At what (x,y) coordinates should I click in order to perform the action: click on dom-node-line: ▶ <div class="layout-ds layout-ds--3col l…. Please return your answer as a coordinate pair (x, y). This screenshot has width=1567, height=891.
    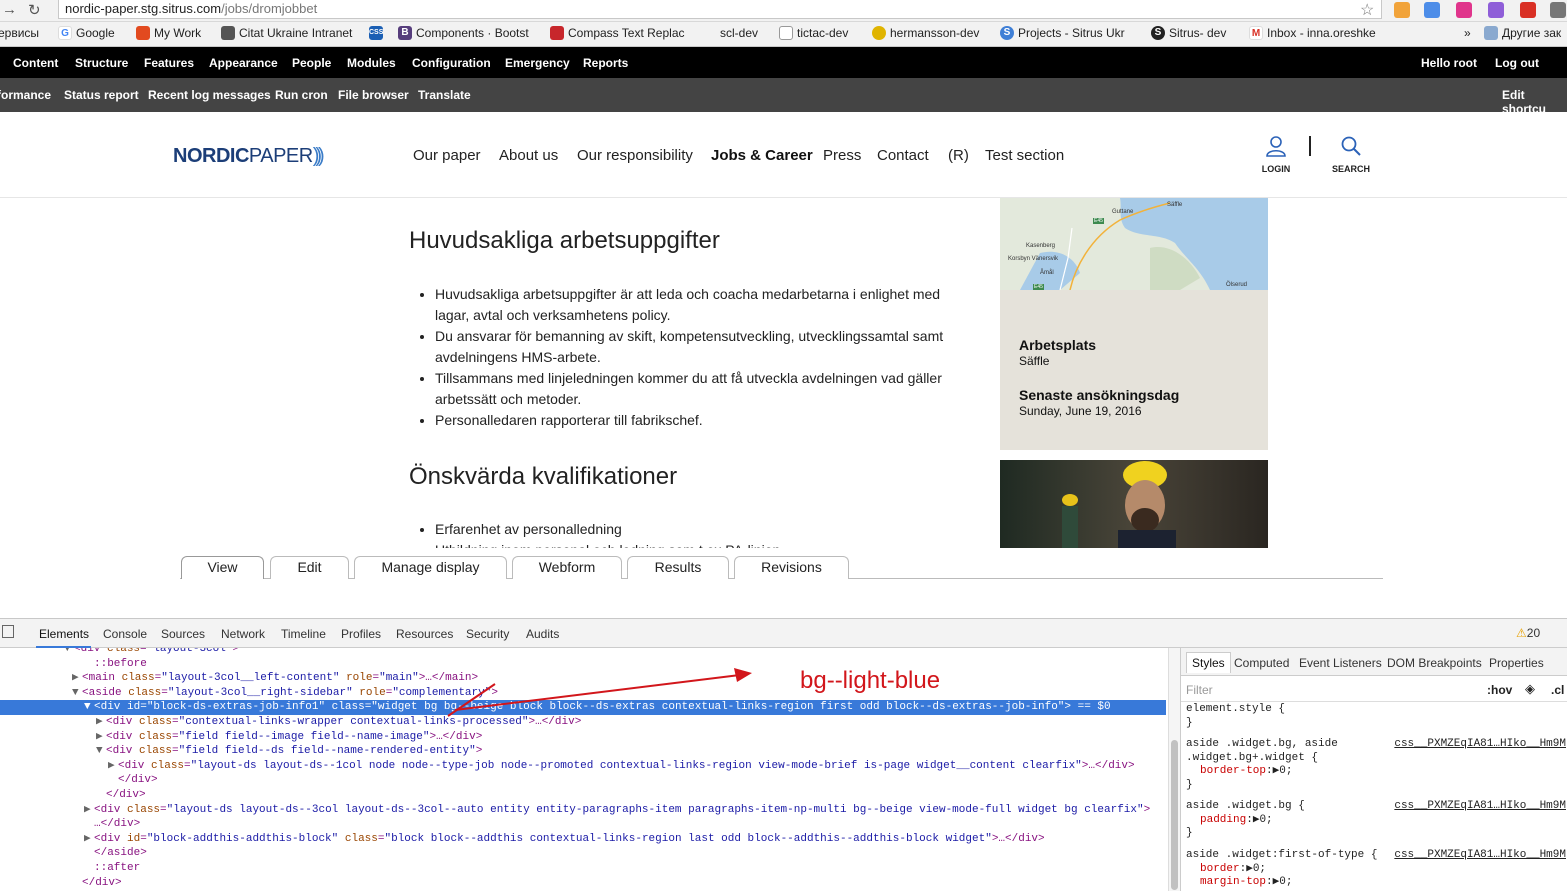
    Looking at the image, I should click on (583, 810).